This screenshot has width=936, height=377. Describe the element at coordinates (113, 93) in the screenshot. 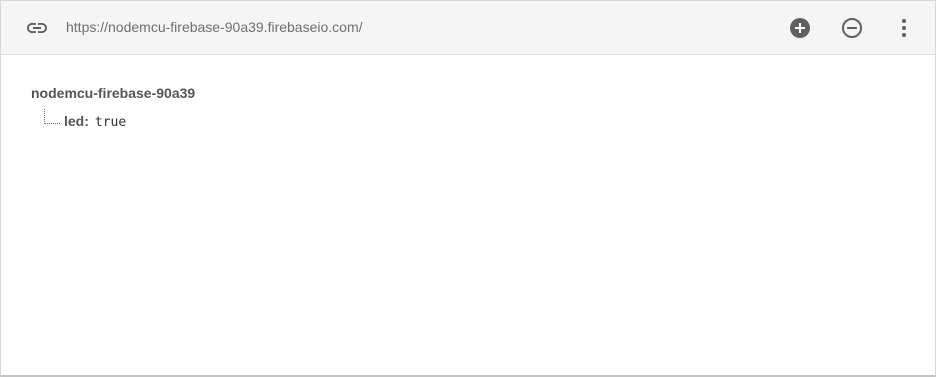

I see `root-node-name: nodemcu-firebase-90a39` at that location.